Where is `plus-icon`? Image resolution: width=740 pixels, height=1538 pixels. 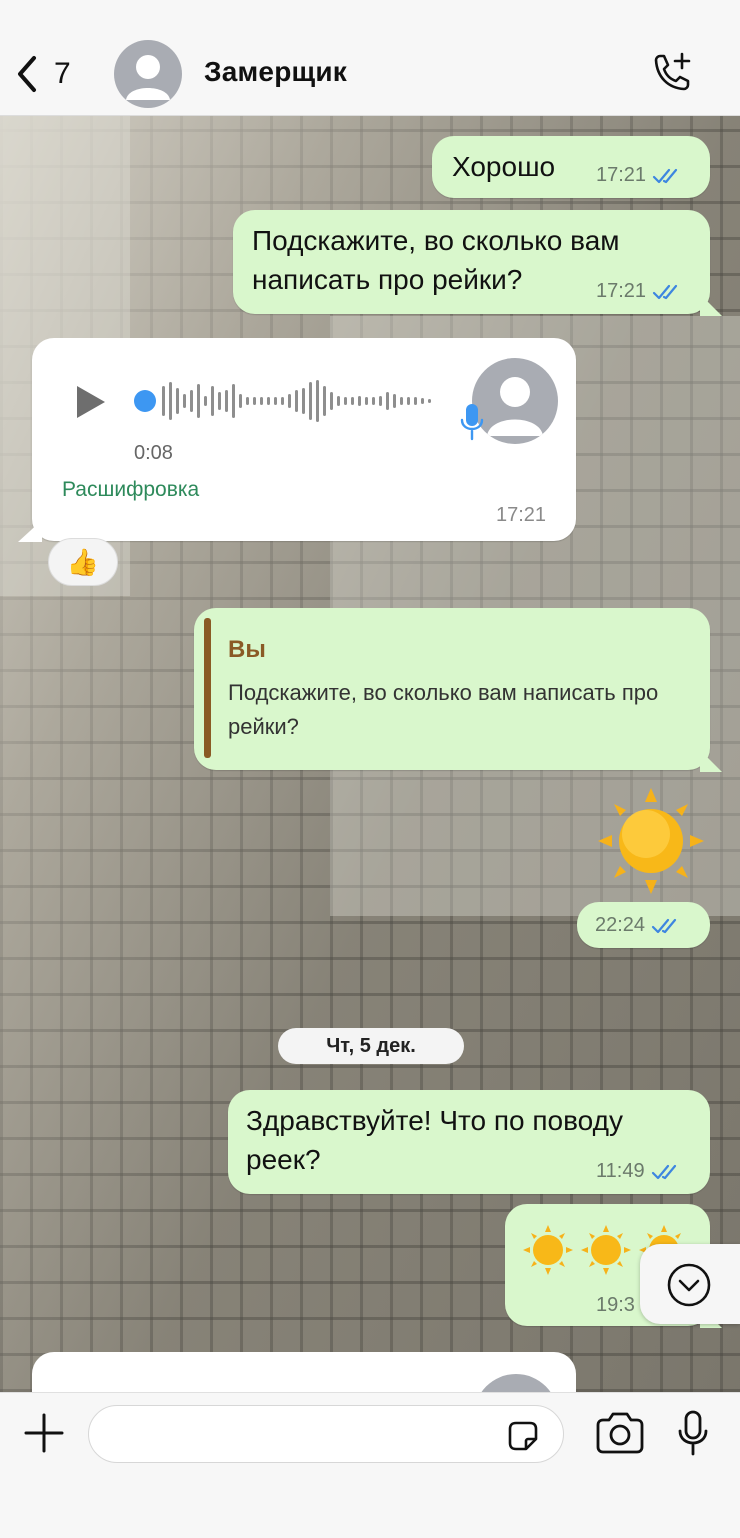
plus-icon is located at coordinates (44, 1433).